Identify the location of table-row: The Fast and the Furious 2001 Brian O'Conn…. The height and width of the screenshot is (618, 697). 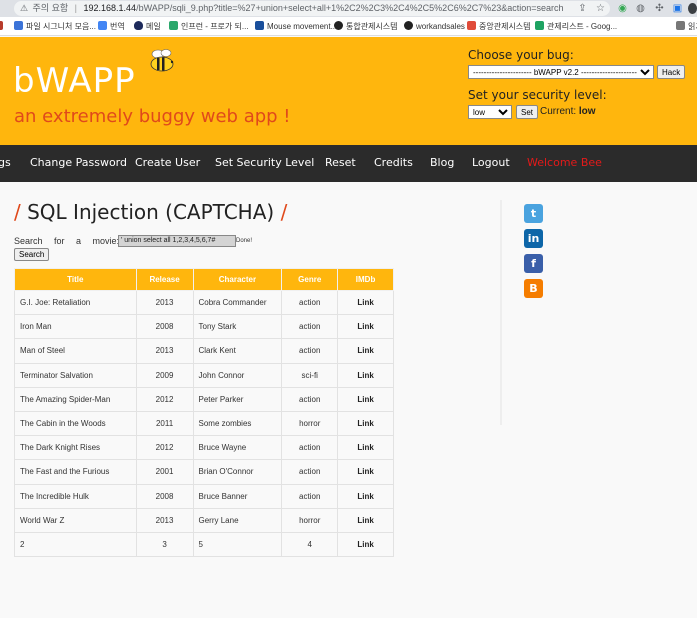
(204, 472).